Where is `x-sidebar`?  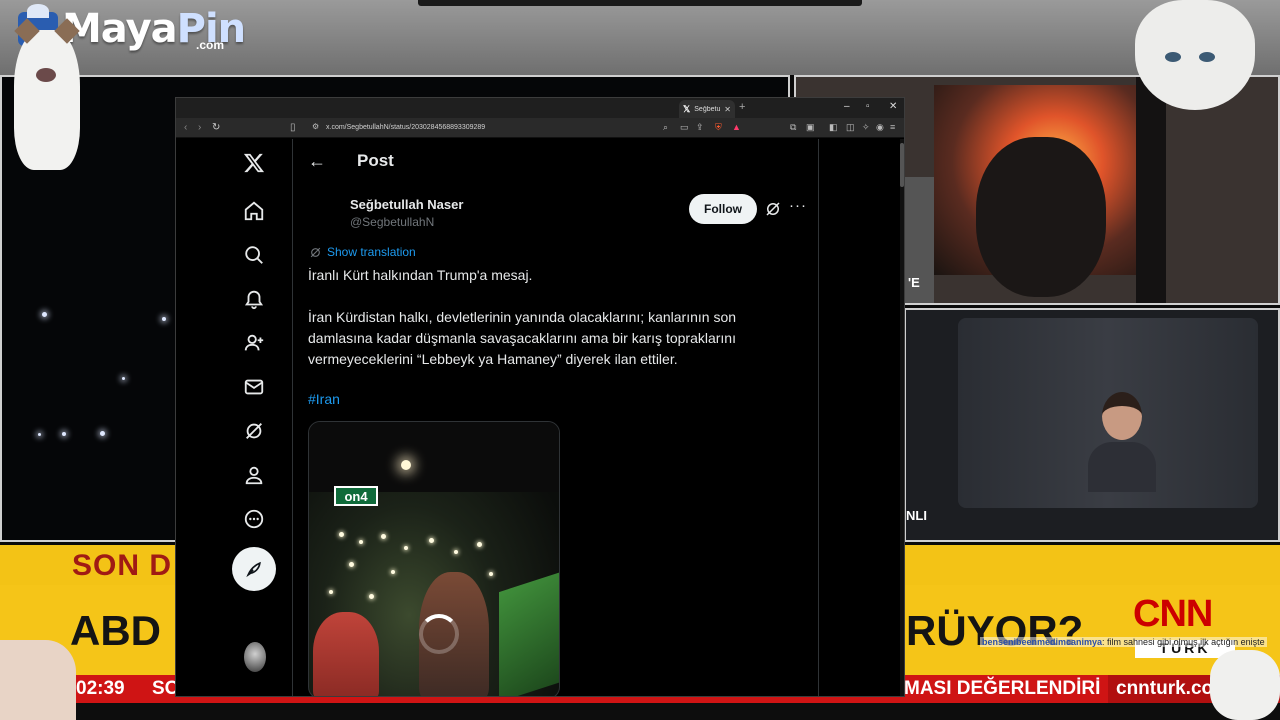
x-sidebar is located at coordinates (234, 417).